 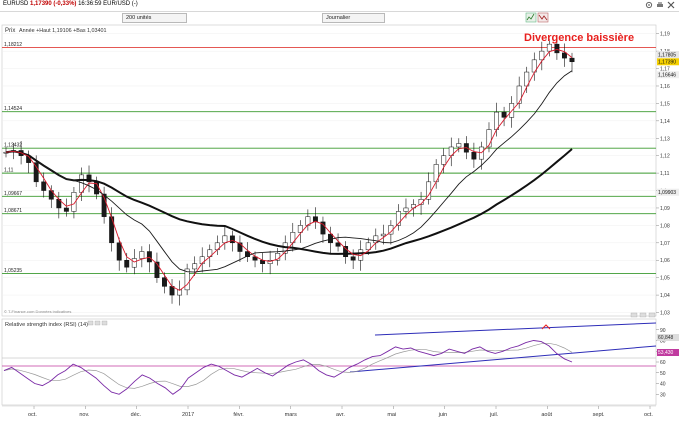 I want to click on suffix-label: (-), so click(x=134, y=4).